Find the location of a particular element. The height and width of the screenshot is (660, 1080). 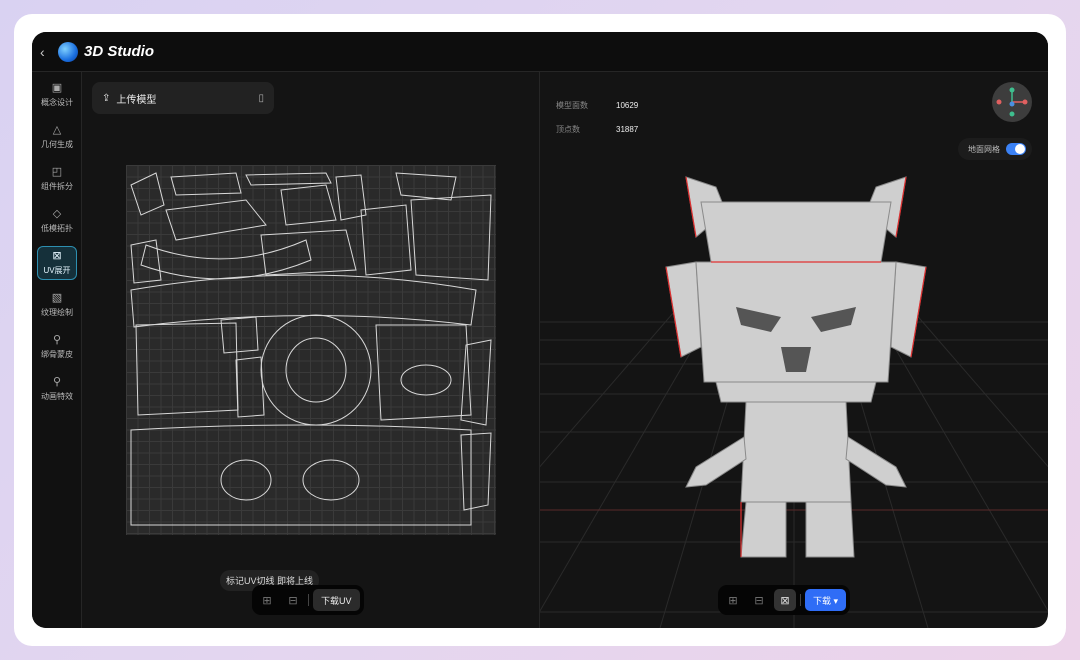

sidebar-item-label: 低模拓扑 is located at coordinates (57, 228).